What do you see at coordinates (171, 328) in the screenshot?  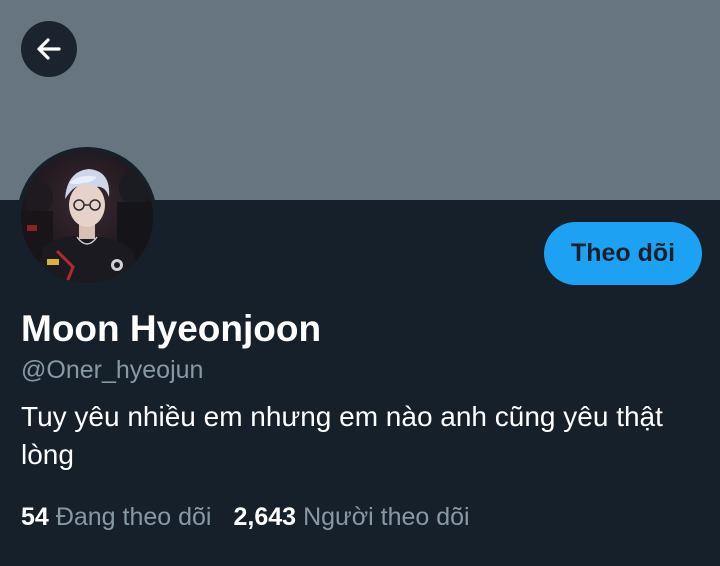 I see `display-name: Moon Hyeonjoon` at bounding box center [171, 328].